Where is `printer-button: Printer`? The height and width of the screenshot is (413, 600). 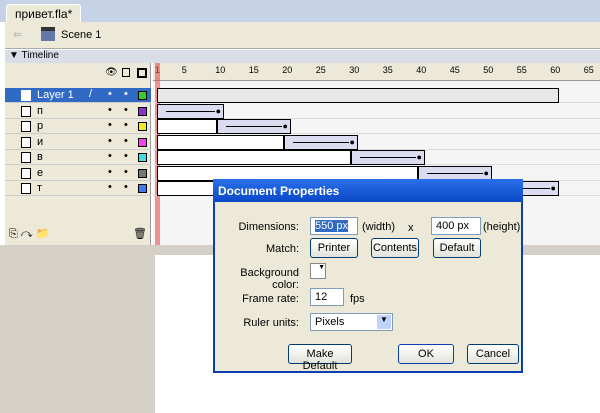
printer-button: Printer is located at coordinates (334, 248).